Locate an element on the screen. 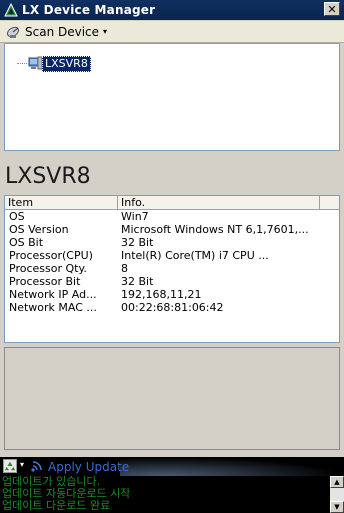  tree-node-lxsvr8: LXSVR8 is located at coordinates (66, 64).